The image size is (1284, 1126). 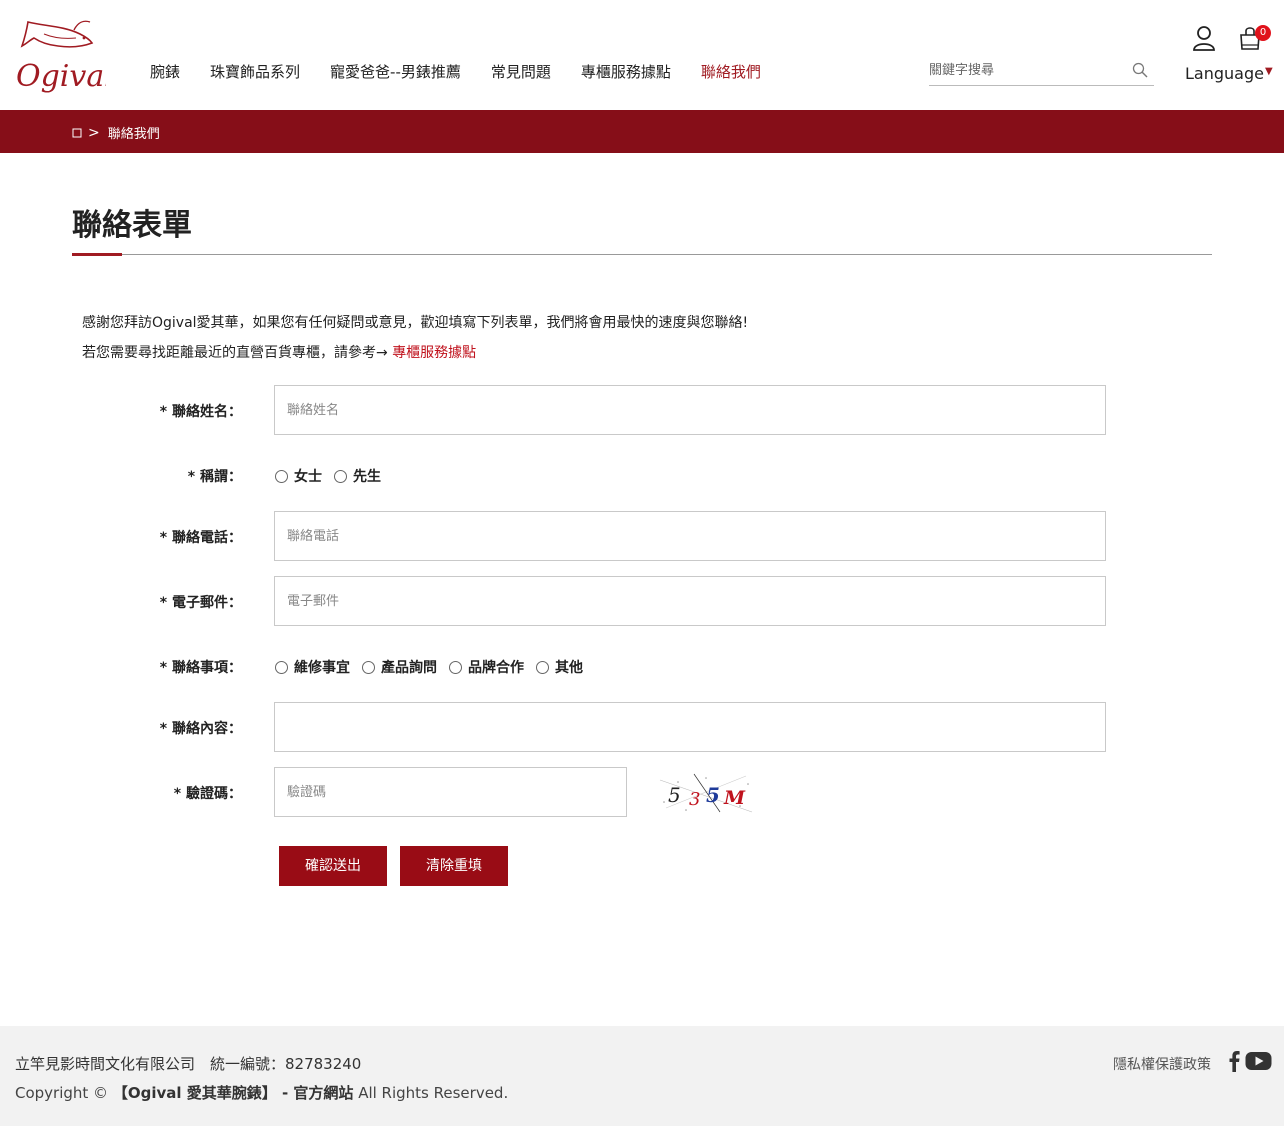 I want to click on nav-item-mens-watches: 寵愛爸爸--男錶推薦, so click(x=395, y=71).